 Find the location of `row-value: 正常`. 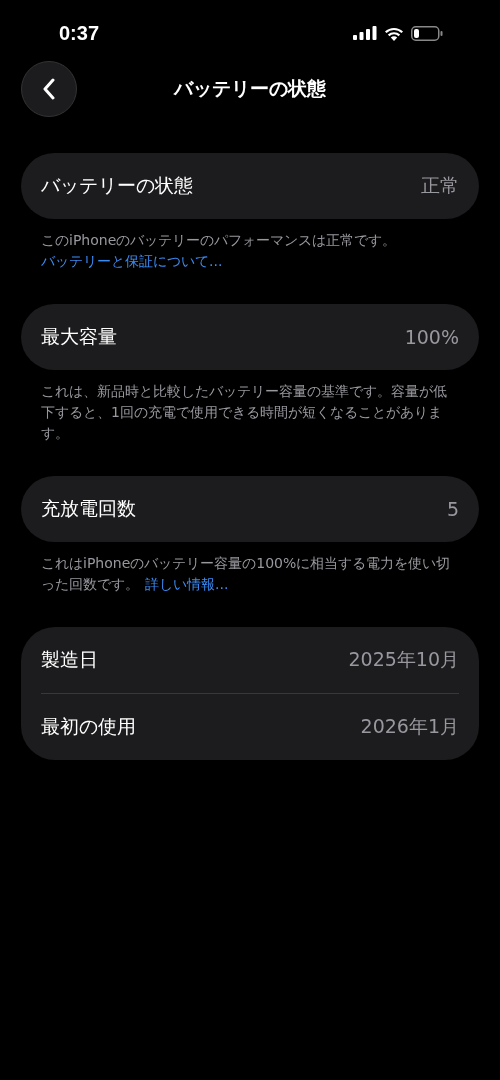

row-value: 正常 is located at coordinates (440, 185).